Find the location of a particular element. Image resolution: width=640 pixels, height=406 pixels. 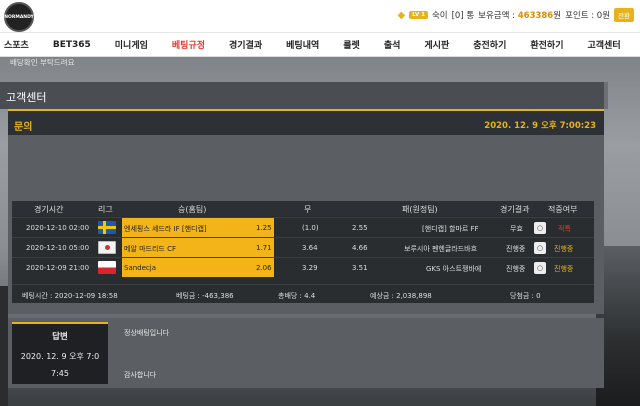

nav-customer-center: 고객센터 is located at coordinates (604, 44).